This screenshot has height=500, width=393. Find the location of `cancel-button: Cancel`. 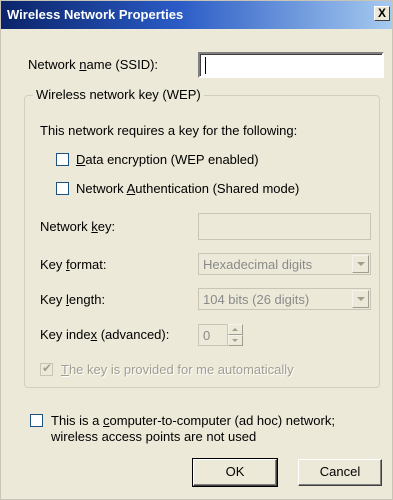

cancel-button: Cancel is located at coordinates (340, 472).